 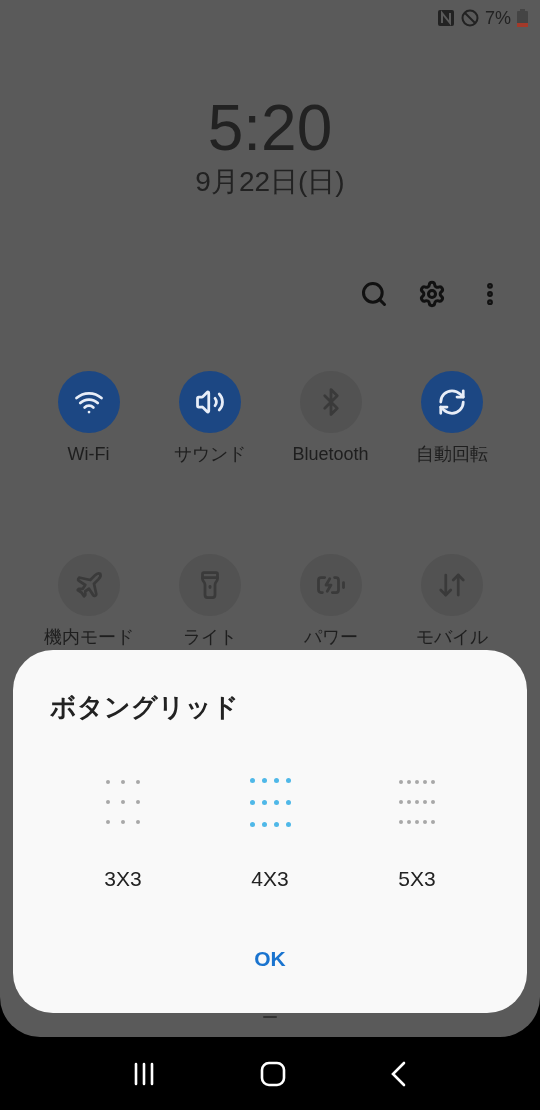 I want to click on date-text: 9月22日(日), so click(x=270, y=182).